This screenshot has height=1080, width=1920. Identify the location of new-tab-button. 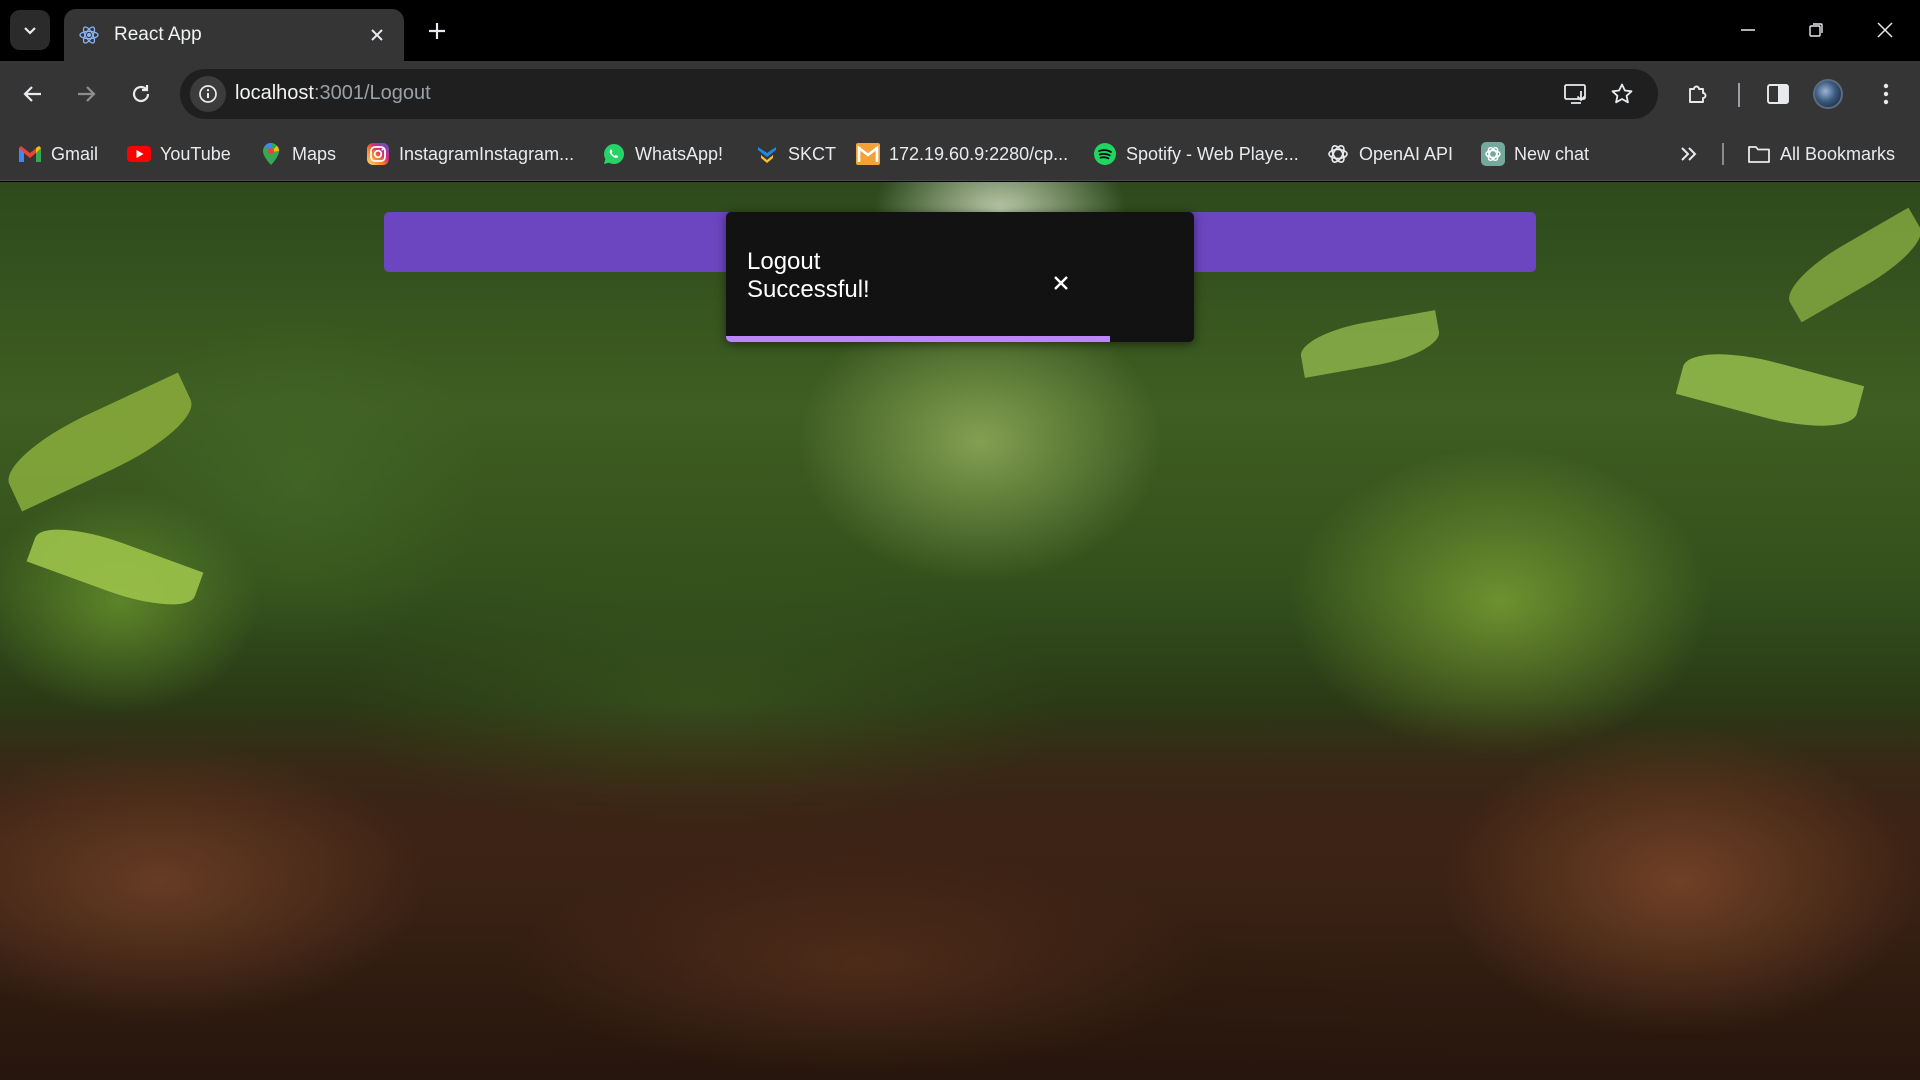
(437, 31).